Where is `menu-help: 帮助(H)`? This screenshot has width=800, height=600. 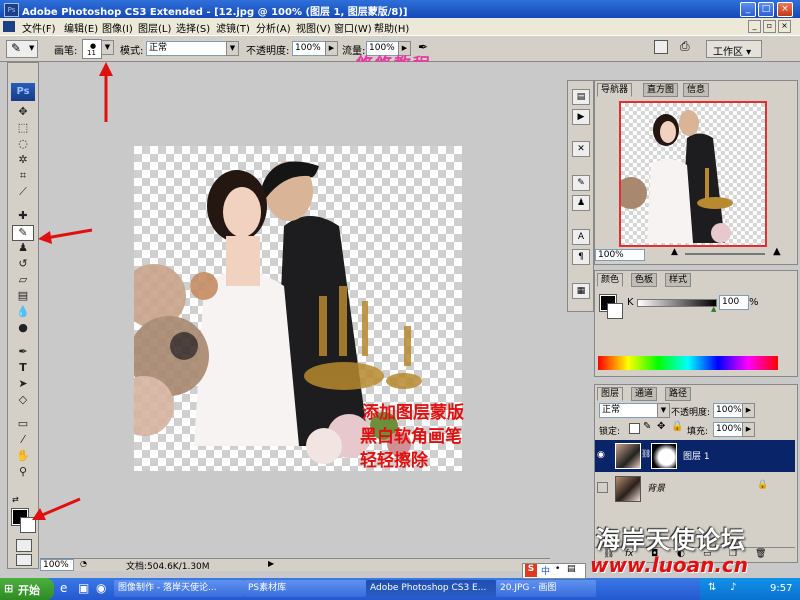 menu-help: 帮助(H) is located at coordinates (391, 27).